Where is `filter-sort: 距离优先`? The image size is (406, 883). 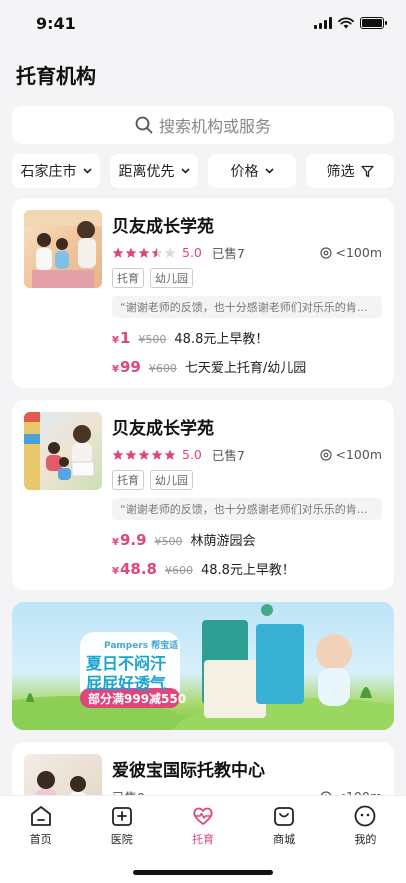
filter-sort: 距离优先 is located at coordinates (154, 171).